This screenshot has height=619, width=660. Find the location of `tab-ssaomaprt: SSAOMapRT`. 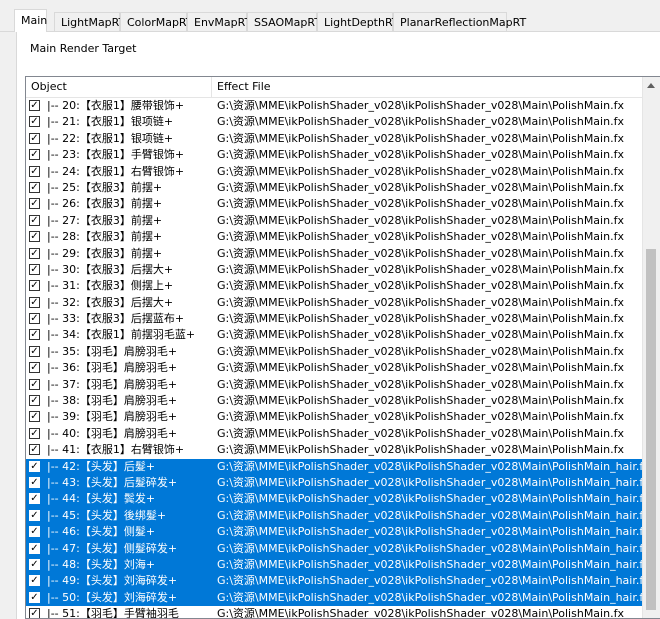

tab-ssaomaprt: SSAOMapRT is located at coordinates (284, 21).